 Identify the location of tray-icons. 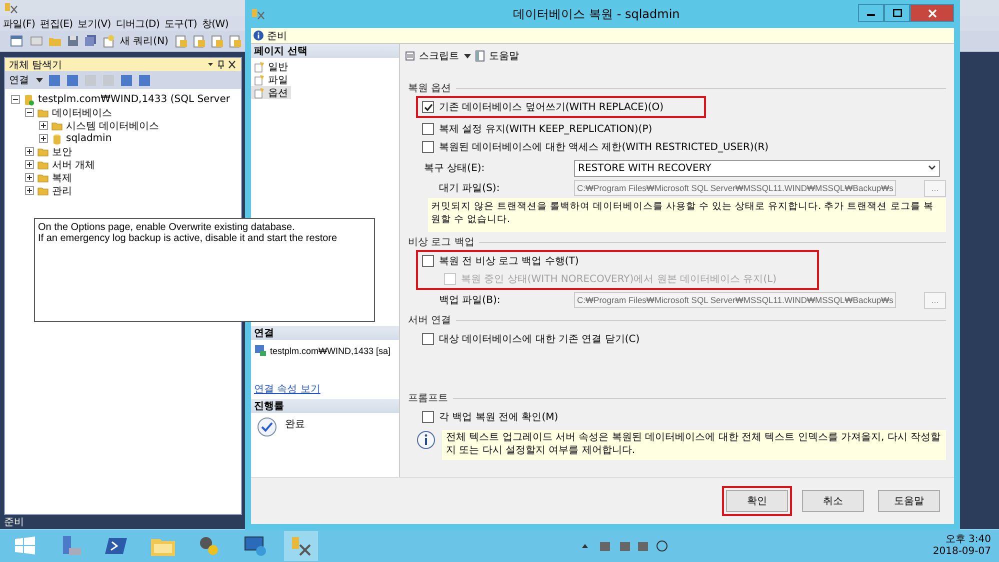
(625, 546).